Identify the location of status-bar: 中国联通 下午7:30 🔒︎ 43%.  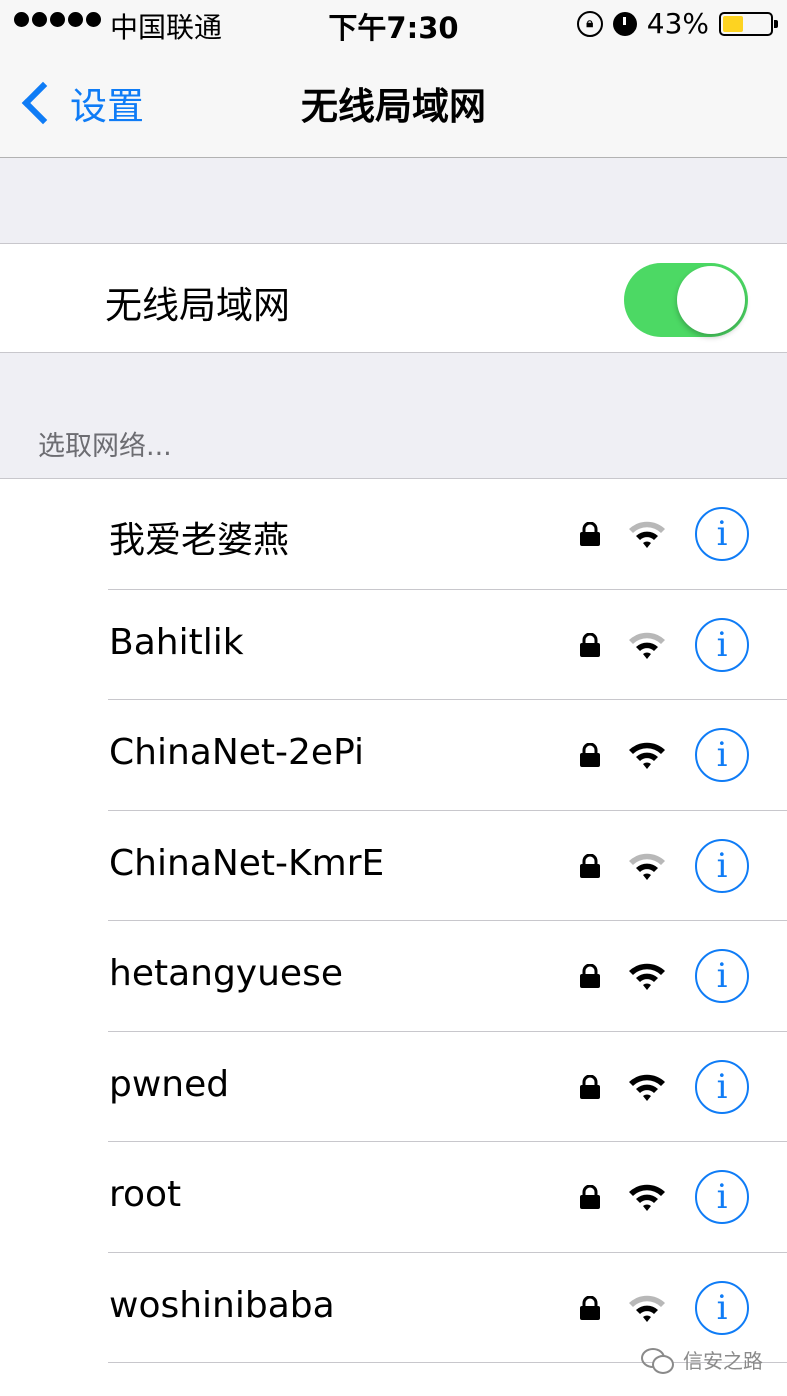
(393, 25).